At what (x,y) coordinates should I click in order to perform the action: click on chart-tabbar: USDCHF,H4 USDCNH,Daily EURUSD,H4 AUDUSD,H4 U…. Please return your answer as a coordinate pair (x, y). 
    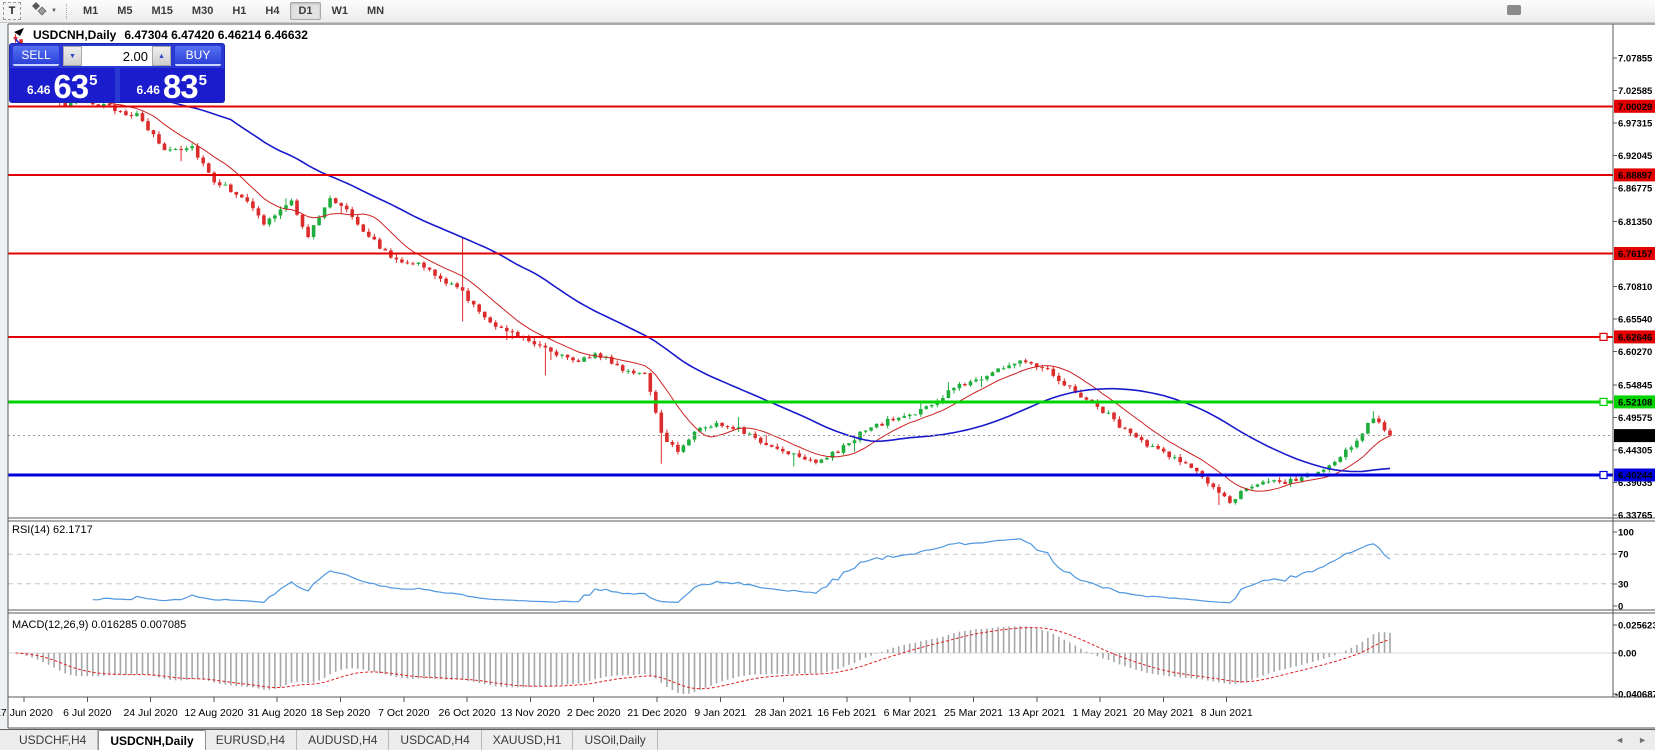
    Looking at the image, I should click on (827, 739).